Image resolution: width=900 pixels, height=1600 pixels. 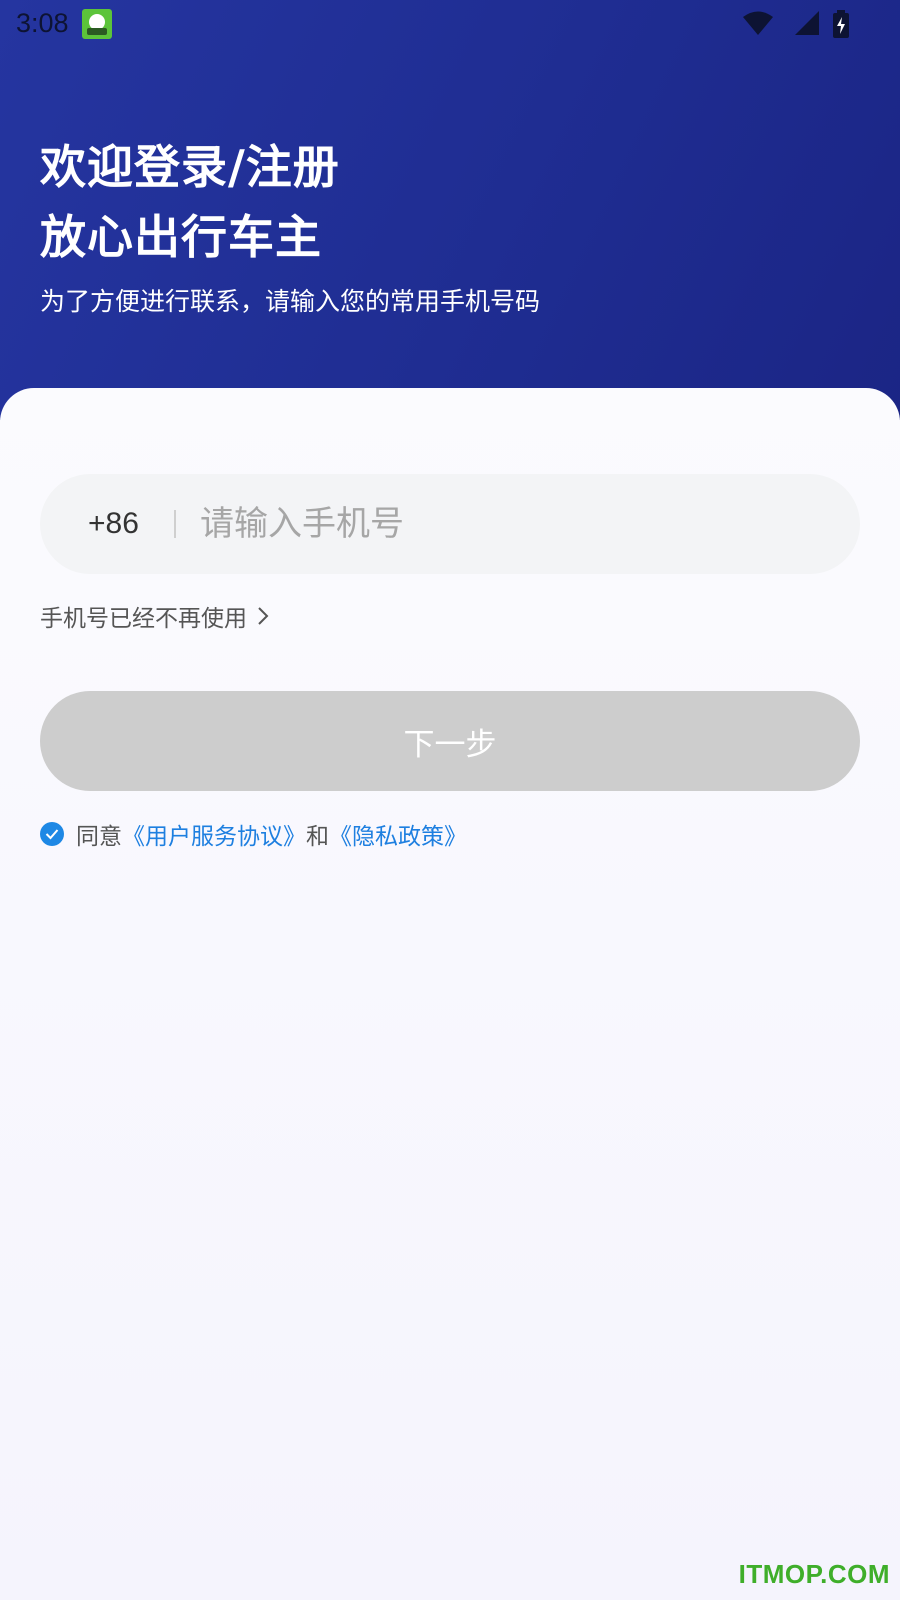 What do you see at coordinates (113, 524) in the screenshot?
I see `country-code: +86` at bounding box center [113, 524].